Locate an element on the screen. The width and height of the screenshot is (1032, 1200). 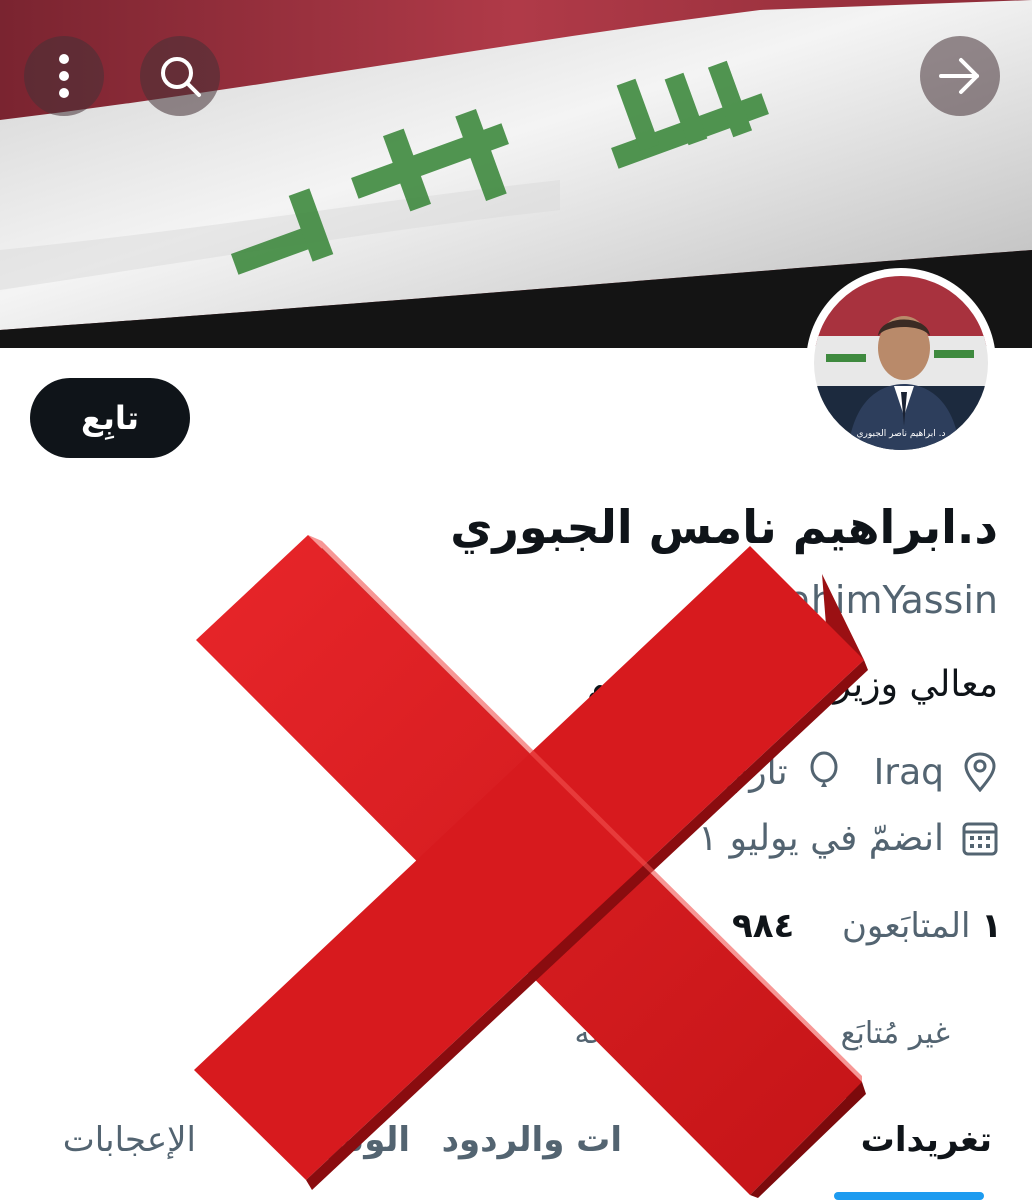
arrow-right-icon is located at coordinates (959, 76).